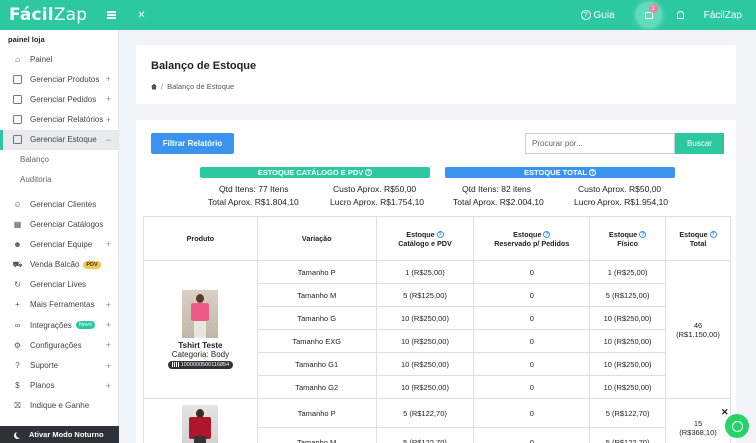 The width and height of the screenshot is (756, 443). What do you see at coordinates (59, 204) in the screenshot?
I see `sidebar-item-clientes: ☺ Gerenciar Clientes` at bounding box center [59, 204].